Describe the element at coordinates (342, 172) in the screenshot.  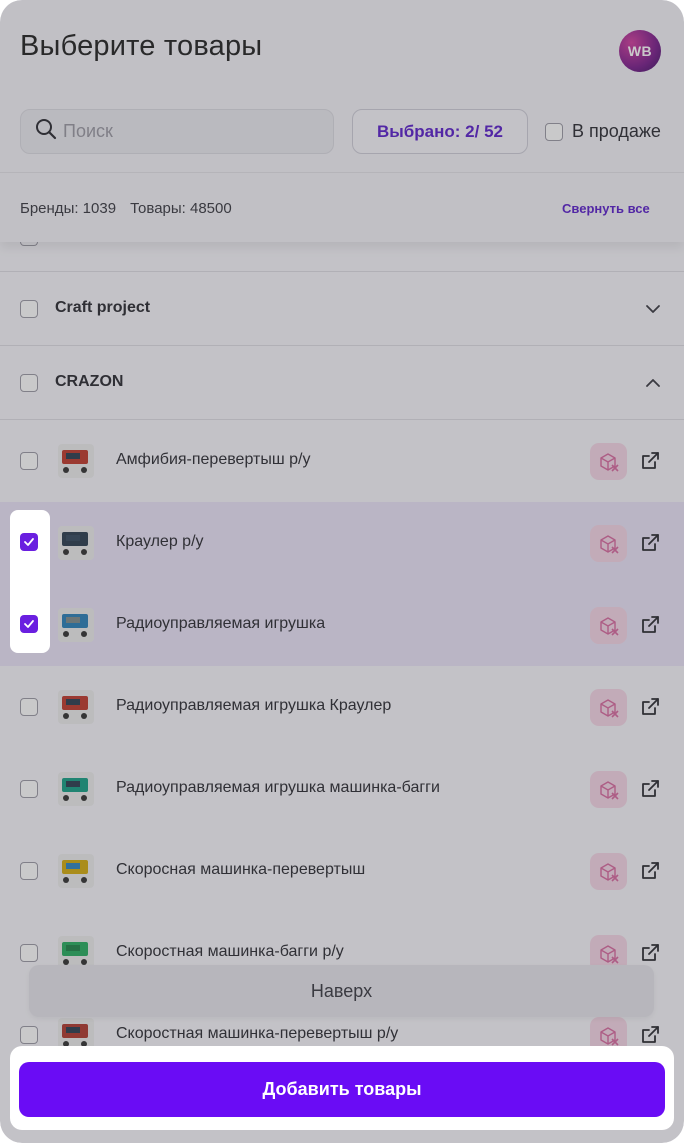
I see `divider` at that location.